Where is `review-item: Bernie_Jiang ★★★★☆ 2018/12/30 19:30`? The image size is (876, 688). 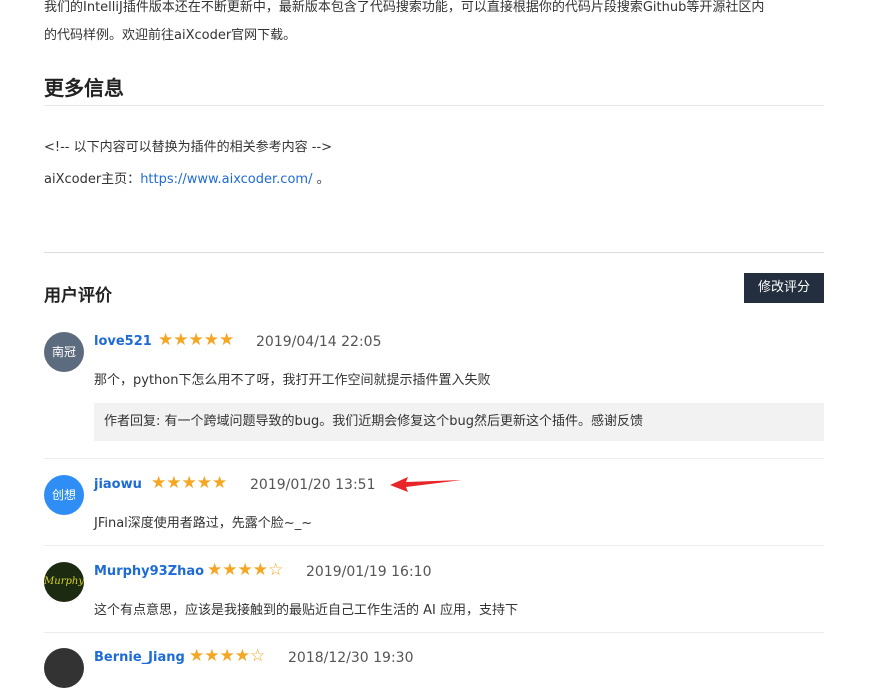
review-item: Bernie_Jiang ★★★★☆ 2018/12/30 19:30 is located at coordinates (434, 667).